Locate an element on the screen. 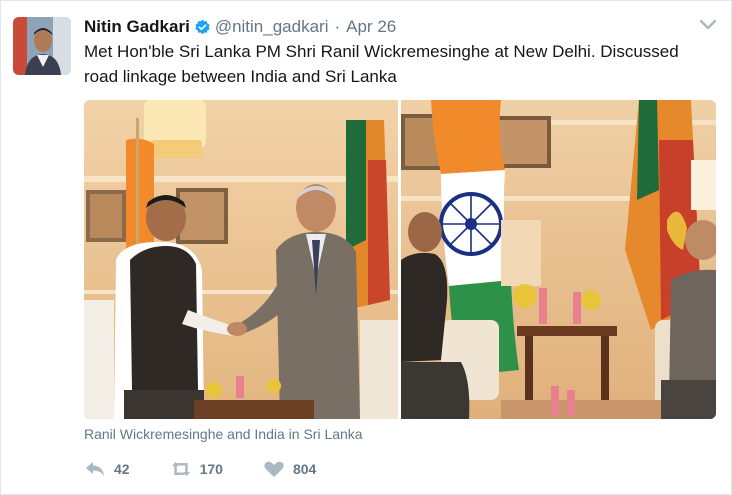  verified-badge-icon is located at coordinates (202, 26).